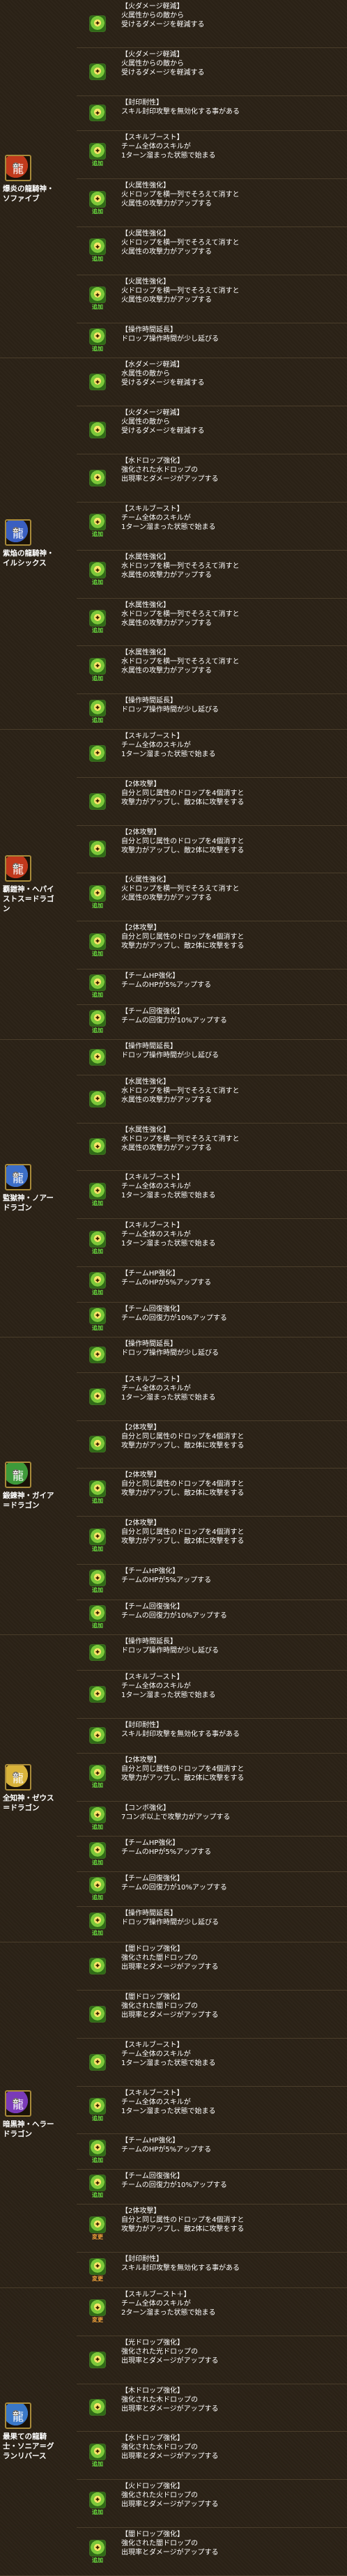 The image size is (347, 2576). What do you see at coordinates (18, 1177) in the screenshot?
I see `water-prison-dragon-icon: 龍` at bounding box center [18, 1177].